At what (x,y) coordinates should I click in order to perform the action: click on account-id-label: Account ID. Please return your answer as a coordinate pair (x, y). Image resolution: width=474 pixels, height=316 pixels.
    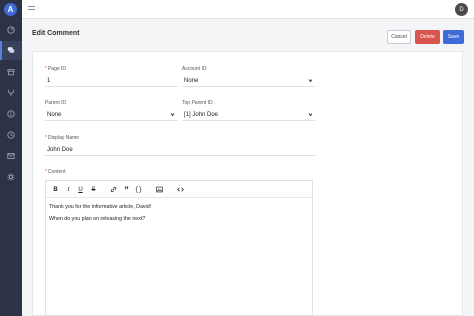
    Looking at the image, I should click on (194, 69).